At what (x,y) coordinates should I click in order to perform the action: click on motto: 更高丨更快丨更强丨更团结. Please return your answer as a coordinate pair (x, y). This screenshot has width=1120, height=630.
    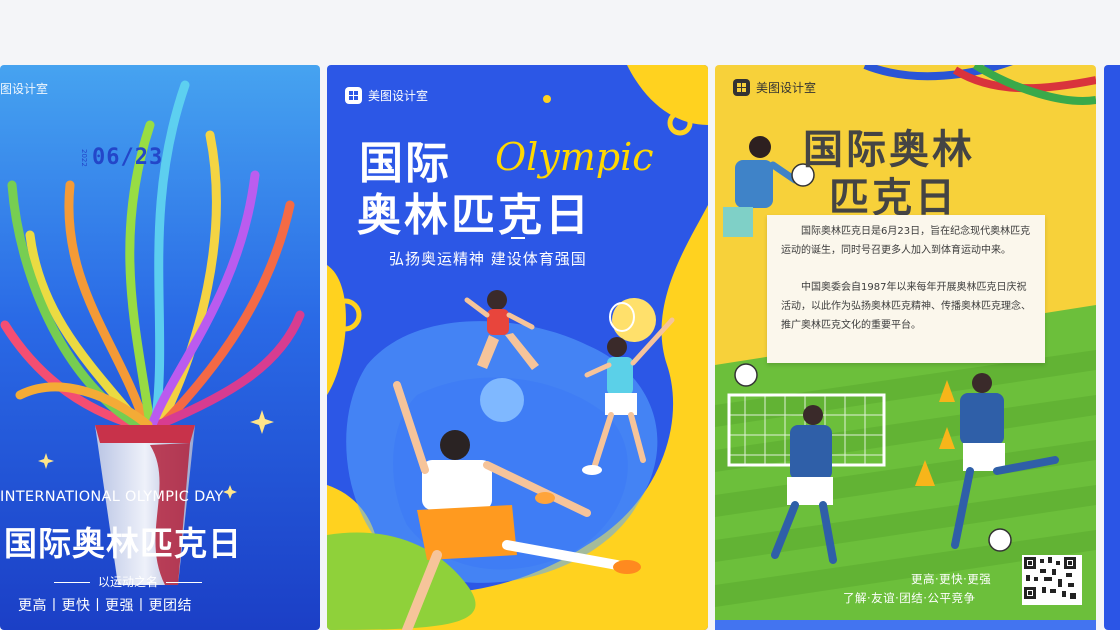
    Looking at the image, I should click on (105, 606).